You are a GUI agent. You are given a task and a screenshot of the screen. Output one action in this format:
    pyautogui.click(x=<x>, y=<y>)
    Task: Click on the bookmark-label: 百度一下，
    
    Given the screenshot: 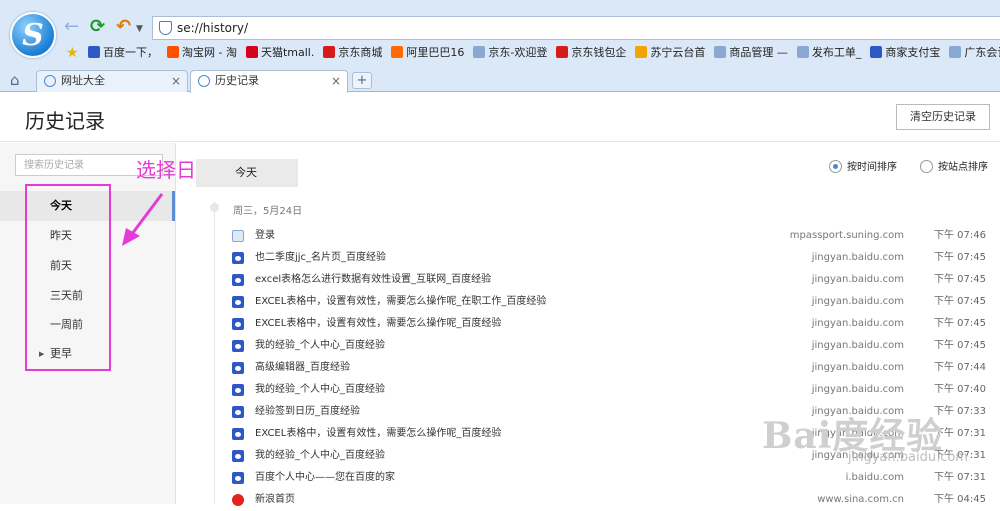 What is the action you would take?
    pyautogui.click(x=130, y=52)
    